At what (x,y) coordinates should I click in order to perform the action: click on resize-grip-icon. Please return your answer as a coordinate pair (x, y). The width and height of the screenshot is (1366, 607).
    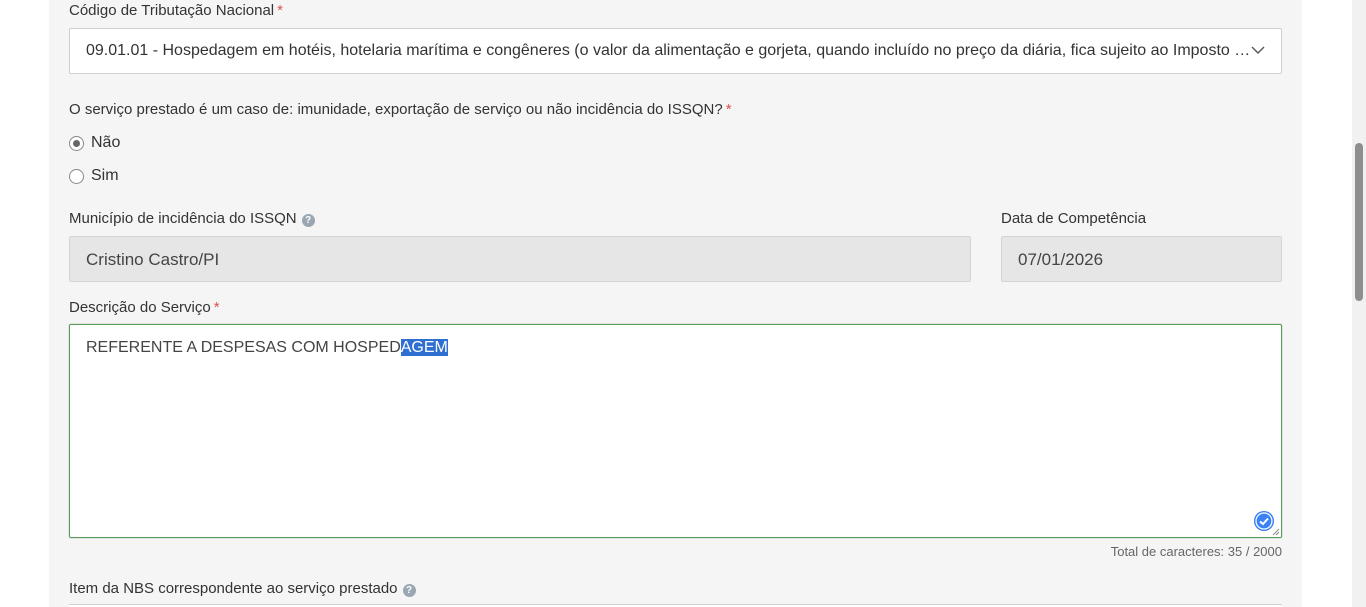
    Looking at the image, I should click on (1276, 532).